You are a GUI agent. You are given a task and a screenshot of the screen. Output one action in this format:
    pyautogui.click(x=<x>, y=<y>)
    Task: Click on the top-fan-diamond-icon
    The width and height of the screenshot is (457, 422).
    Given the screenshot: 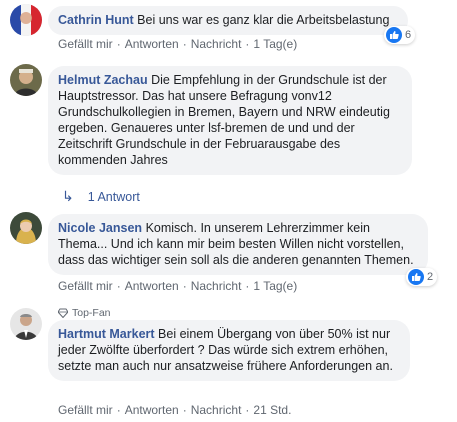 What is the action you would take?
    pyautogui.click(x=63, y=313)
    